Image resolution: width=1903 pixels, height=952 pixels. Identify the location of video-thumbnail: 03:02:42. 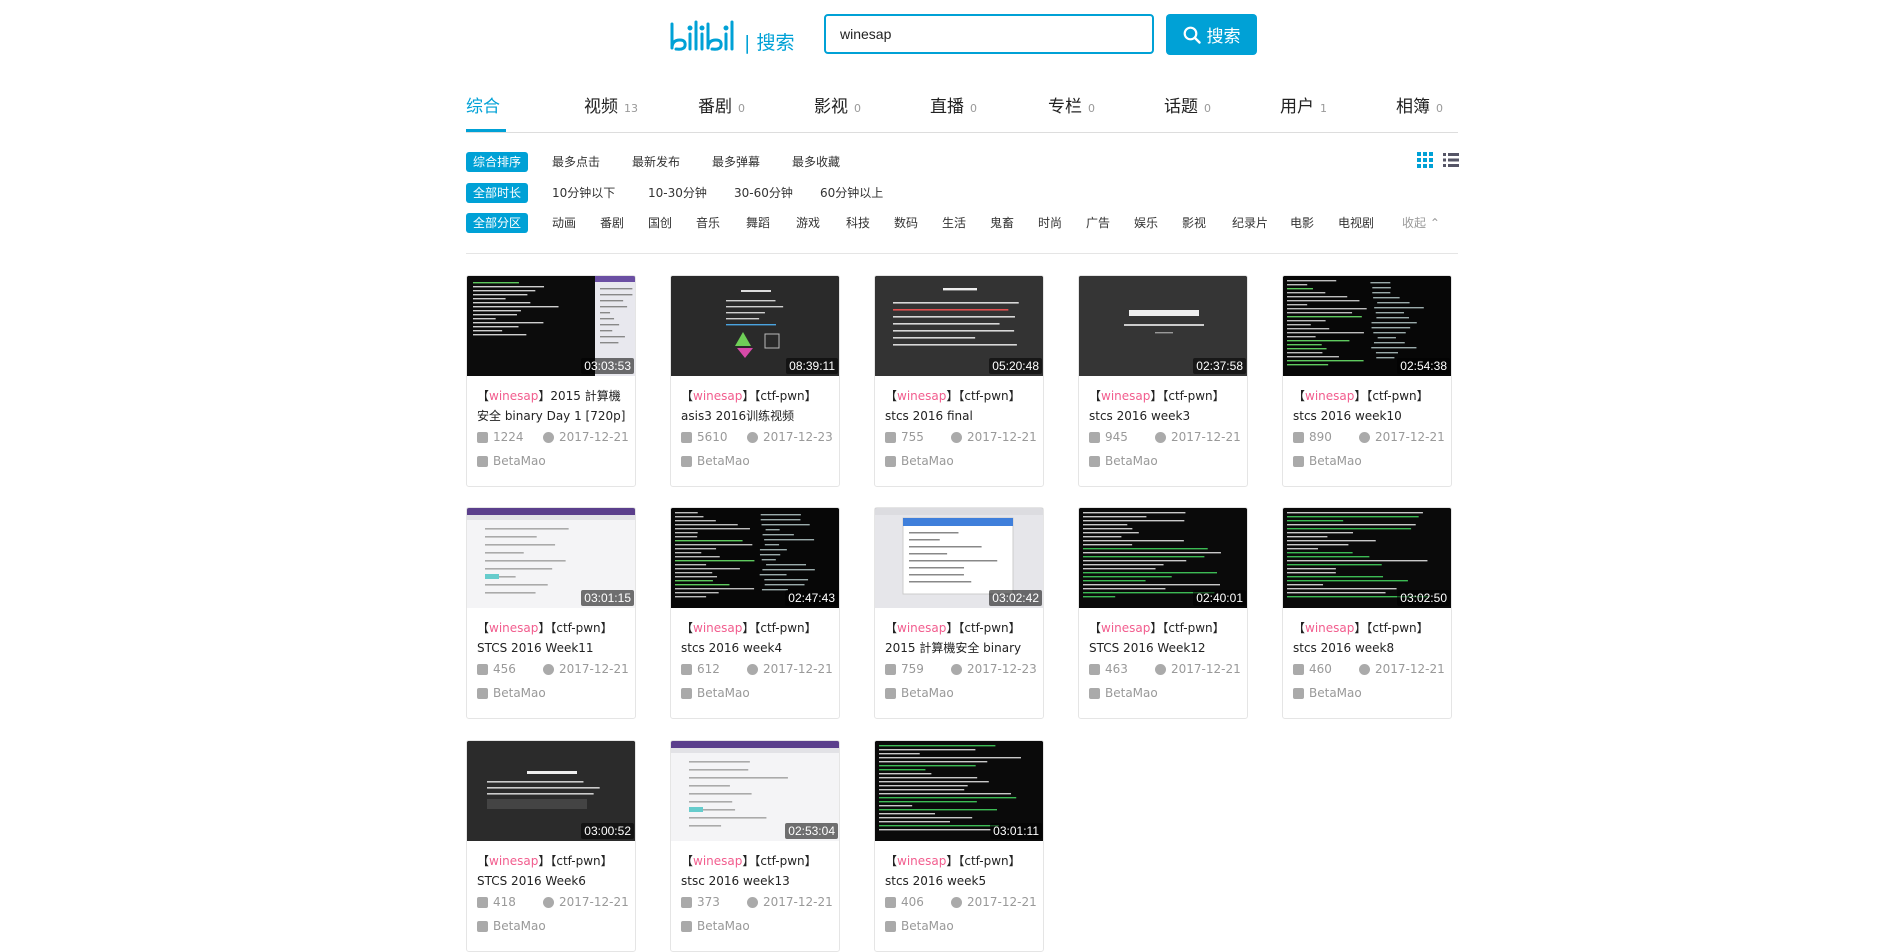
(959, 558).